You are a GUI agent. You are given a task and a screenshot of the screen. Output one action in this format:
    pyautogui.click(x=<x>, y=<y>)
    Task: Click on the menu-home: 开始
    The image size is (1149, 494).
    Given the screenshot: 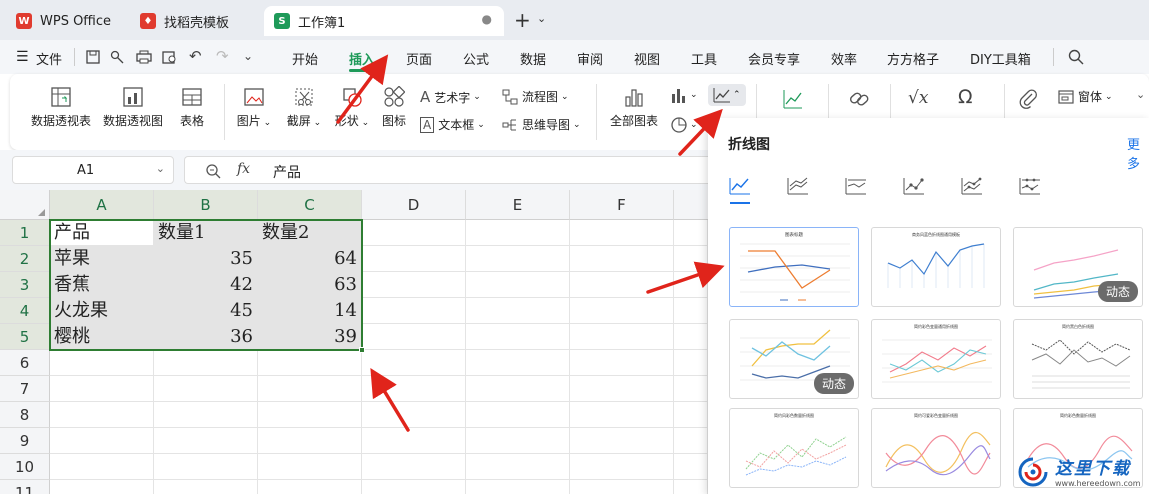 What is the action you would take?
    pyautogui.click(x=305, y=58)
    